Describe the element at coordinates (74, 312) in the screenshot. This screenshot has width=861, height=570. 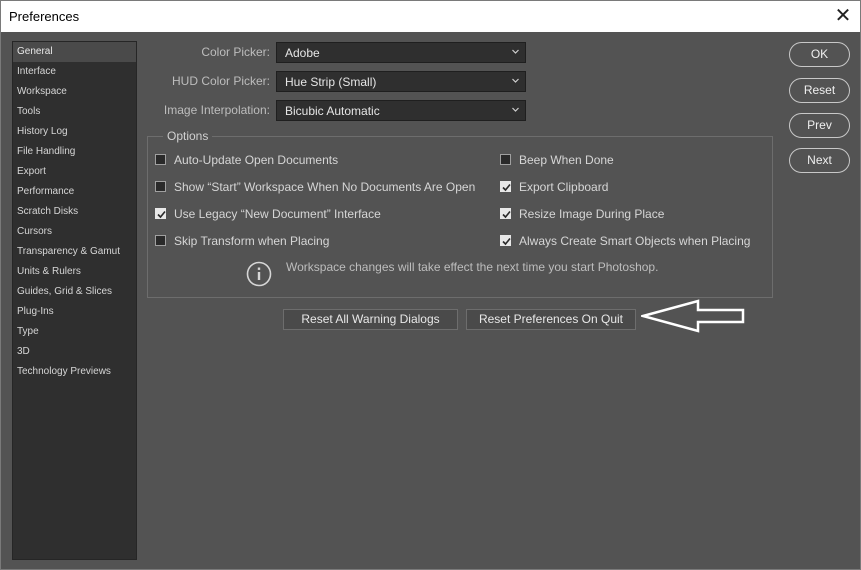
I see `sidebar-item-plug-ins: Plug-Ins` at that location.